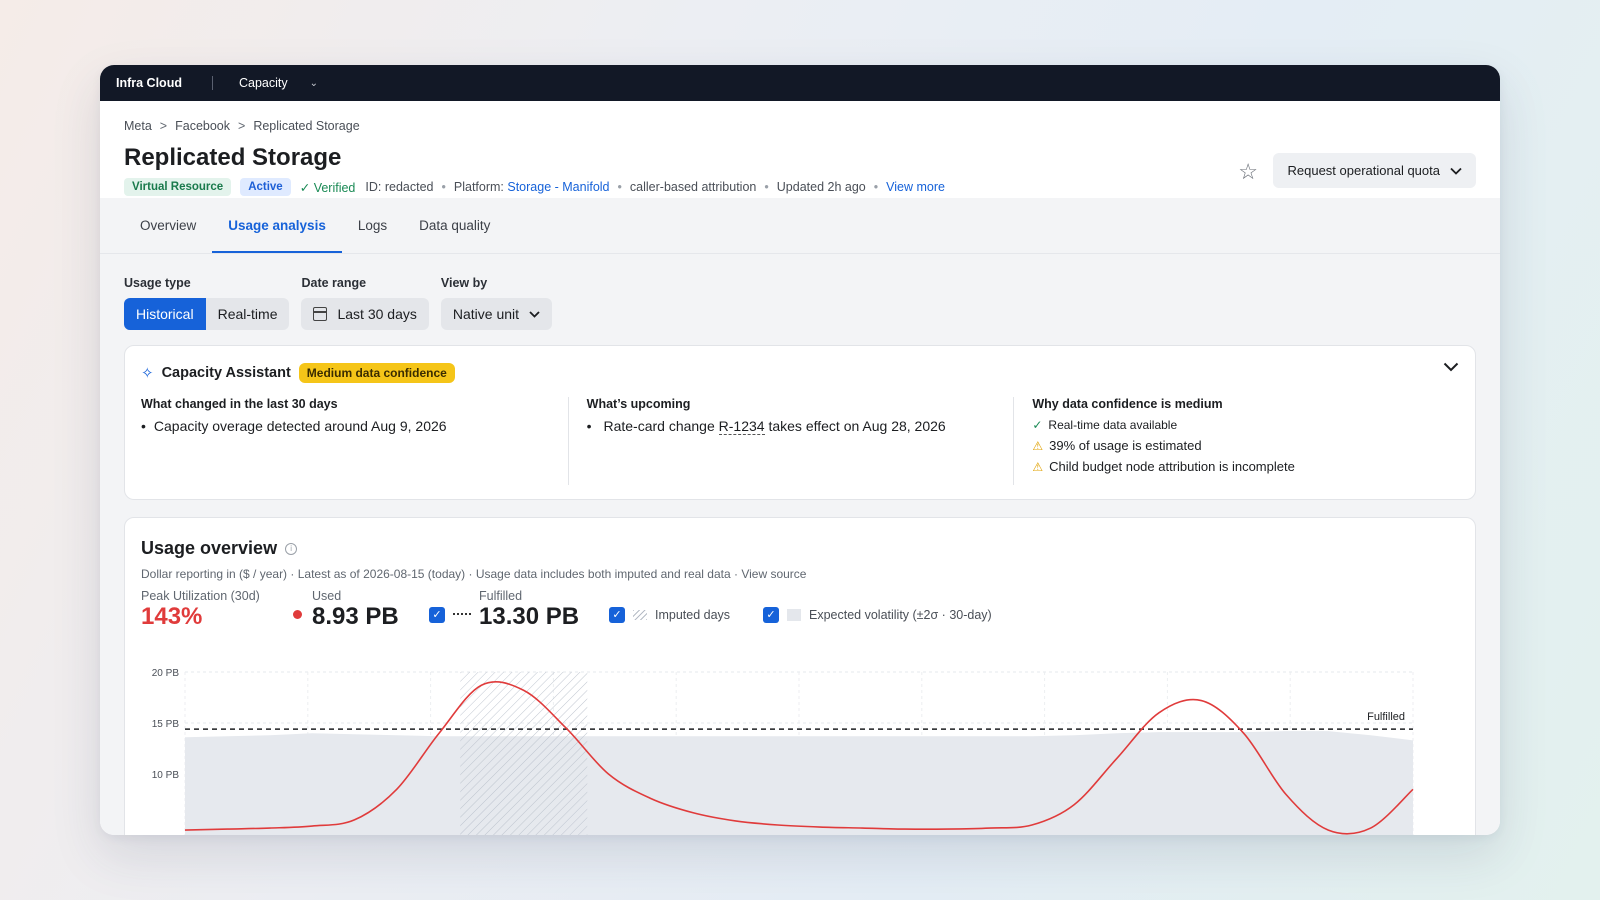 This screenshot has width=1600, height=900. Describe the element at coordinates (172, 616) in the screenshot. I see `peak-value: 143%` at that location.